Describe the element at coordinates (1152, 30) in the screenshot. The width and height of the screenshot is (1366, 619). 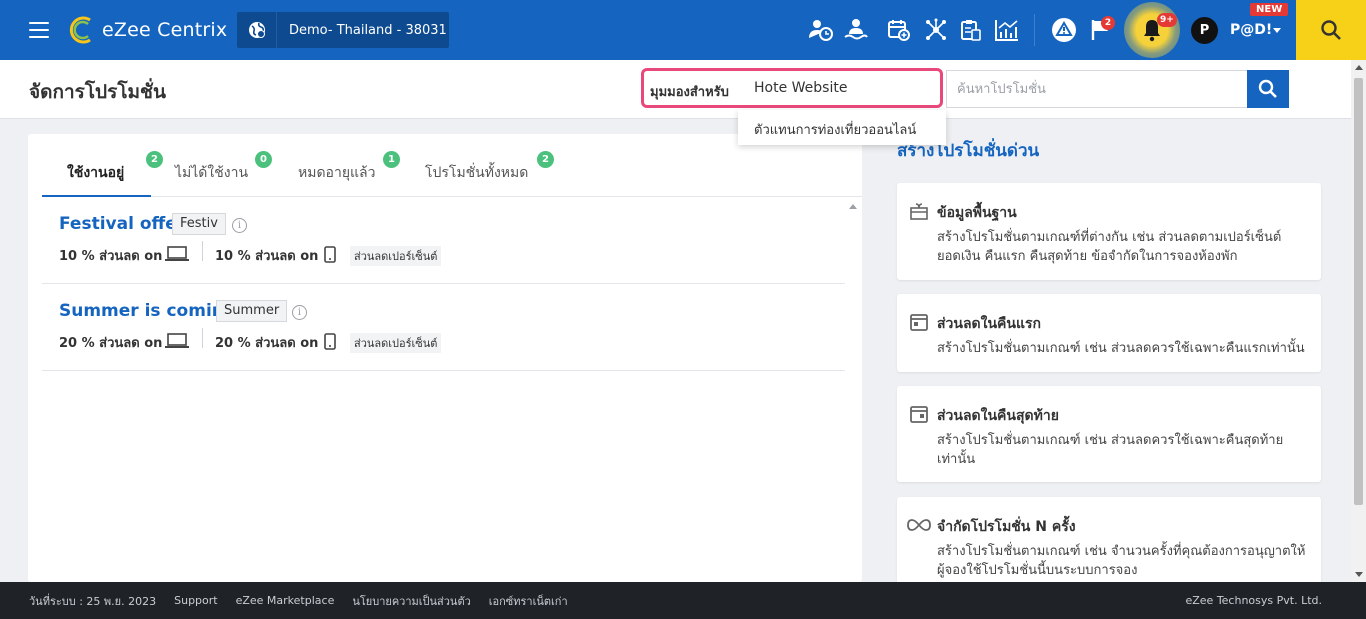
I see `notification-bell-button` at that location.